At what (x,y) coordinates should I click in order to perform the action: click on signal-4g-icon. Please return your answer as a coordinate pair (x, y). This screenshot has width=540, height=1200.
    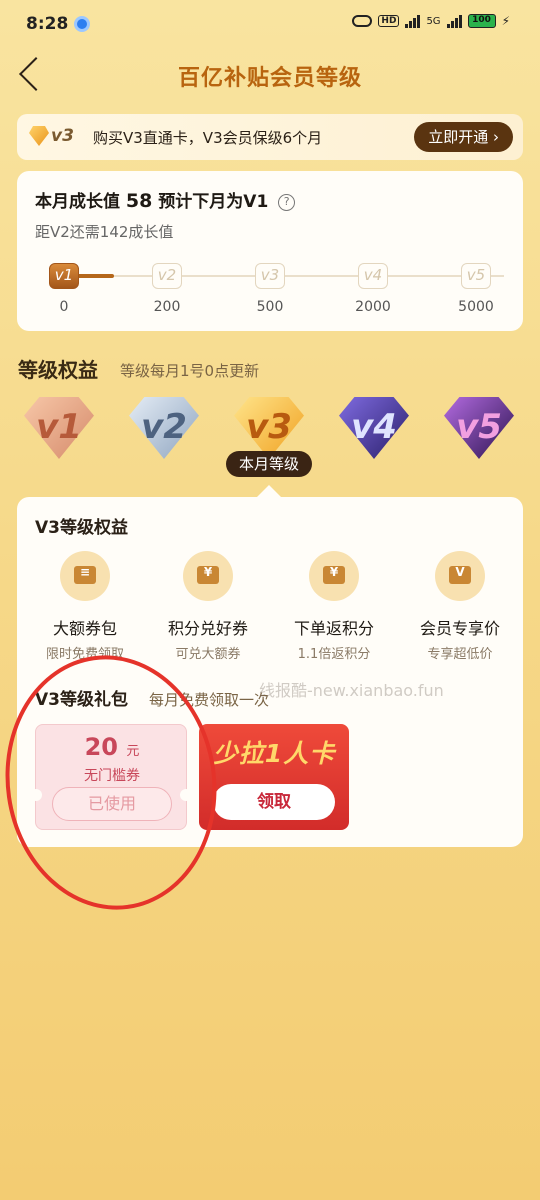
    Looking at the image, I should click on (413, 21).